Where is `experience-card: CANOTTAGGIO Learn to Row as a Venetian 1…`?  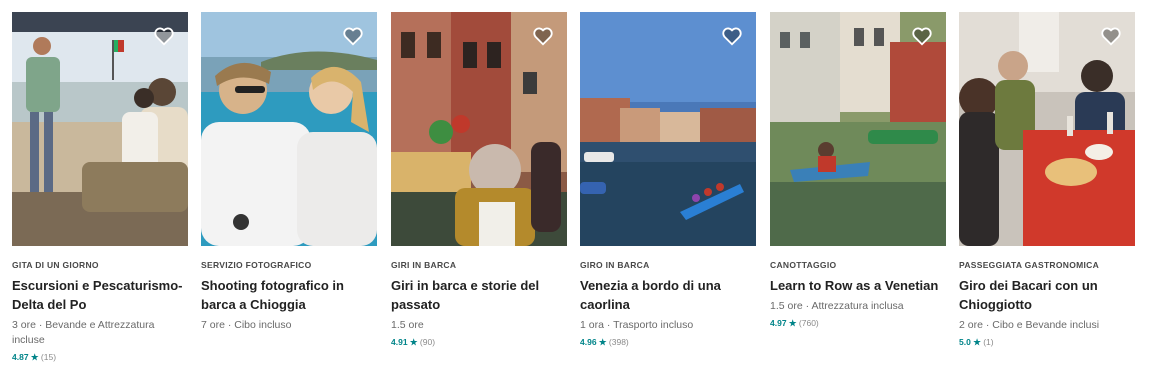
experience-card: CANOTTAGGIO Learn to Row as a Venetian 1… is located at coordinates (858, 170).